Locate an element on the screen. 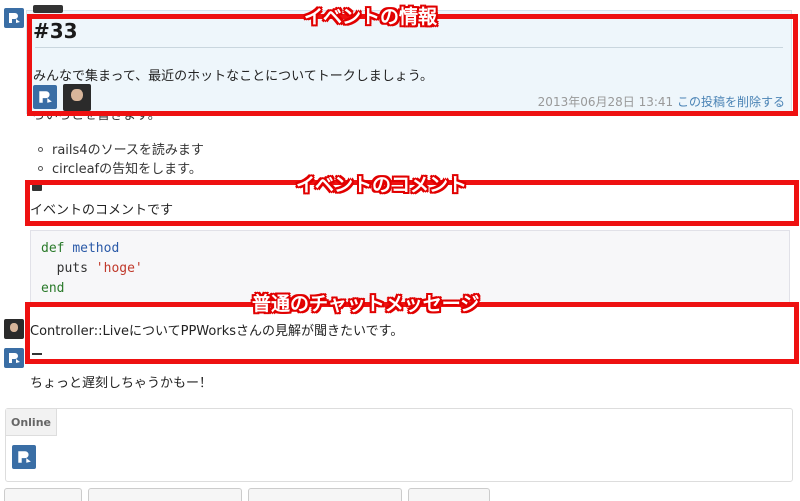 The image size is (800, 501). online-user-ppworks-icon is located at coordinates (24, 457).